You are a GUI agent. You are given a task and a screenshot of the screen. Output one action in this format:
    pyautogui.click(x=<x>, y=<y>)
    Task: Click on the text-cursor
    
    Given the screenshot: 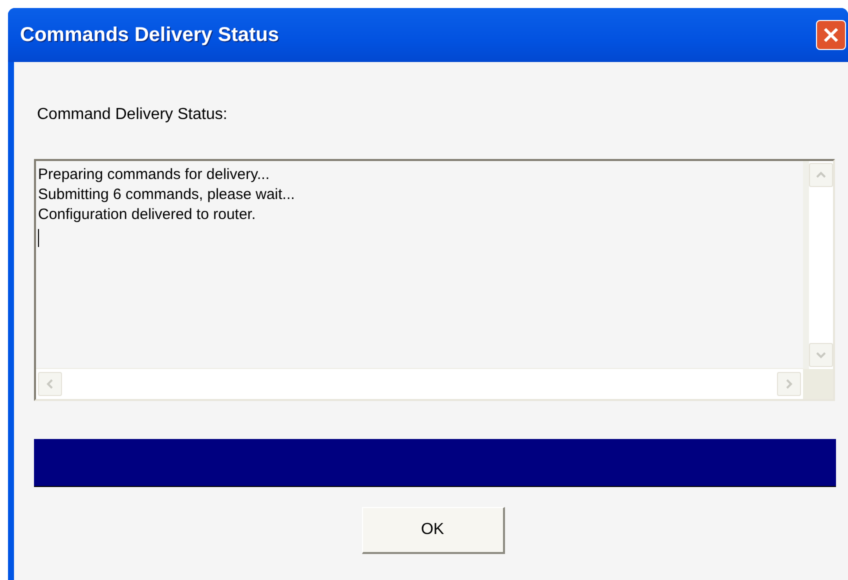 What is the action you would take?
    pyautogui.click(x=38, y=238)
    